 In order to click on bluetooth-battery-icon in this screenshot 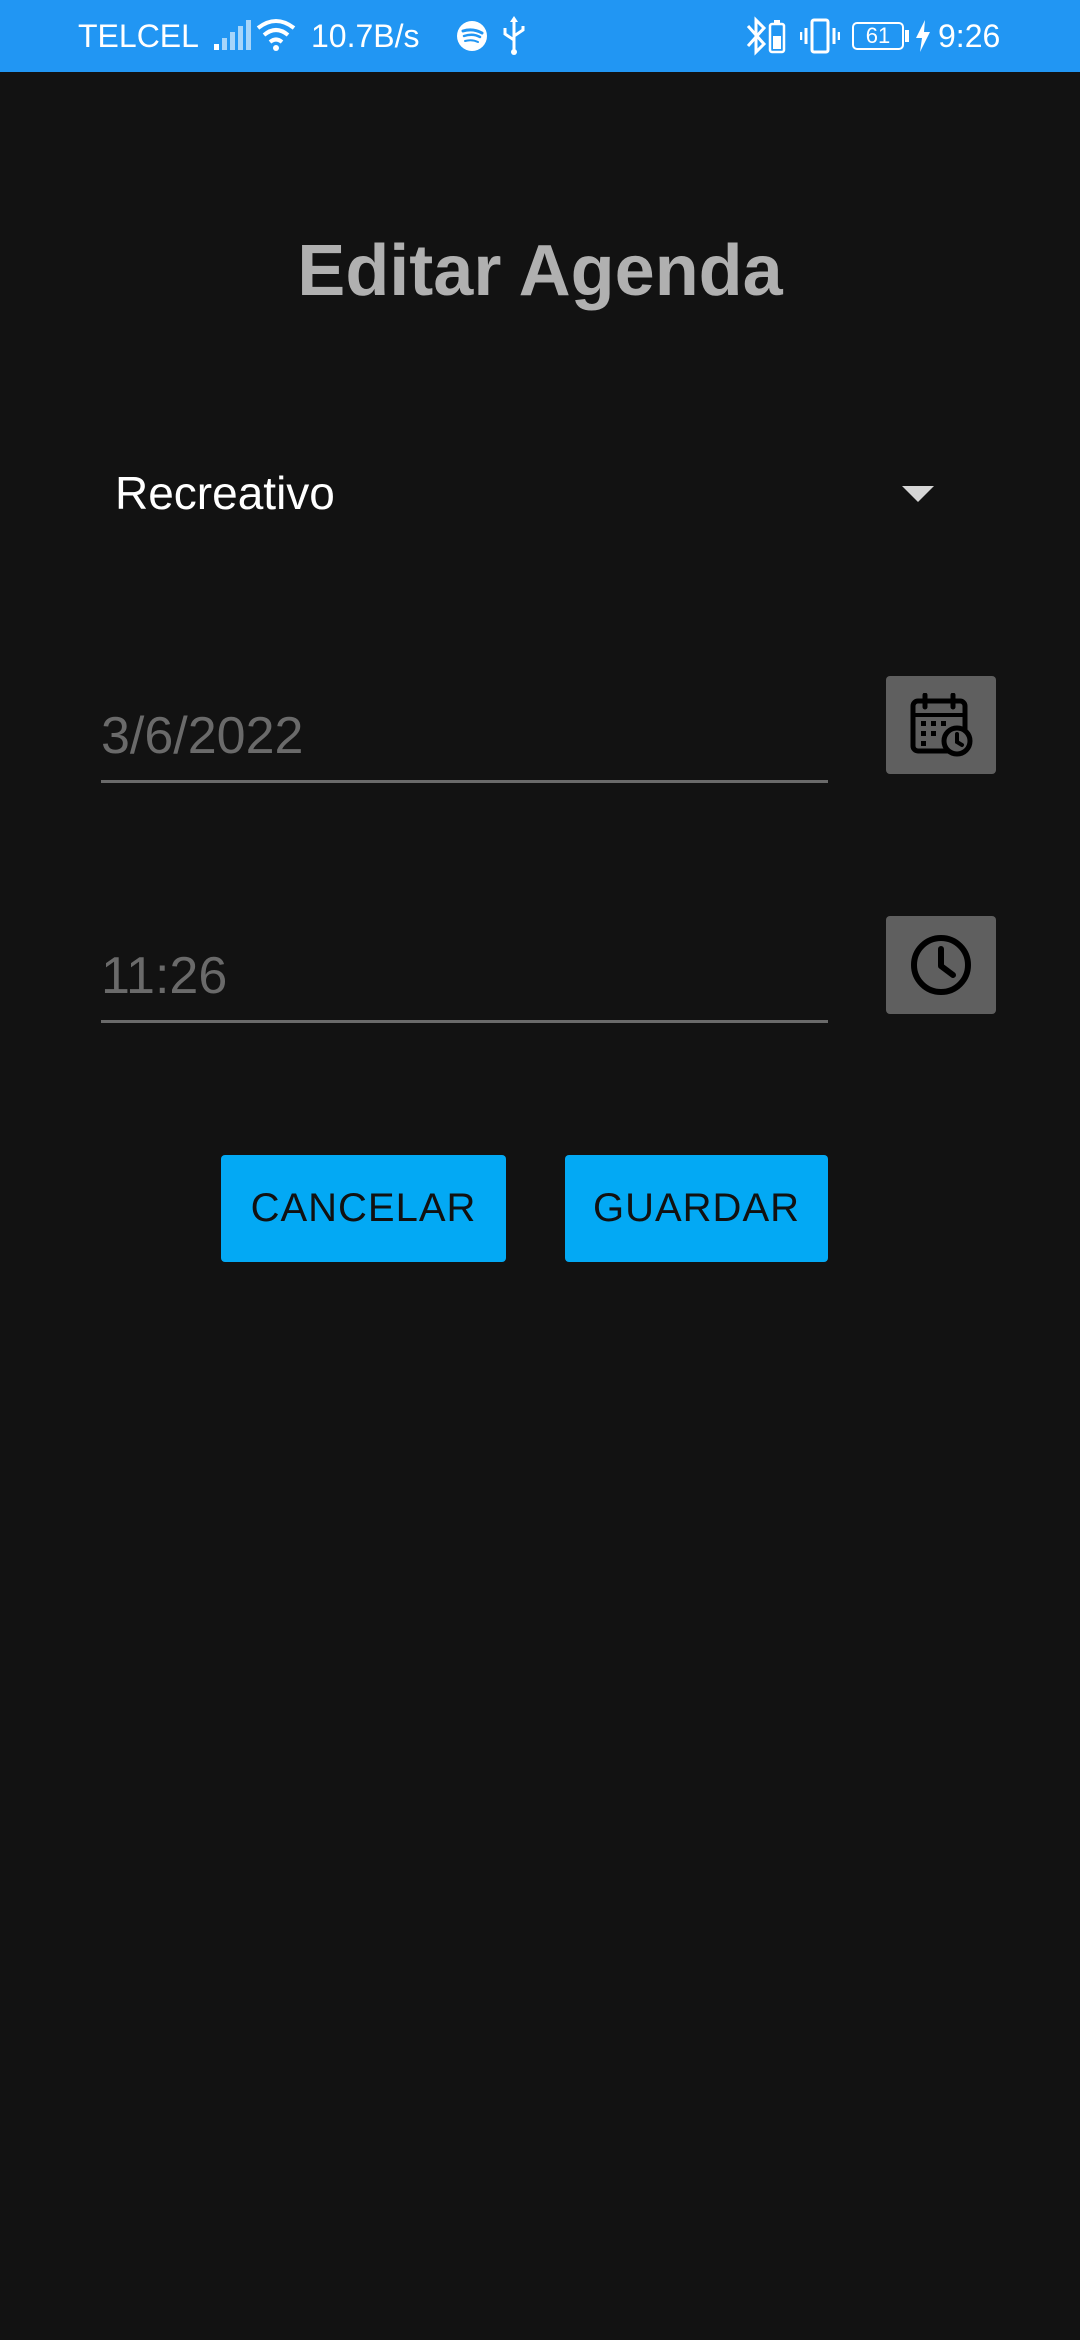, I will do `click(766, 36)`.